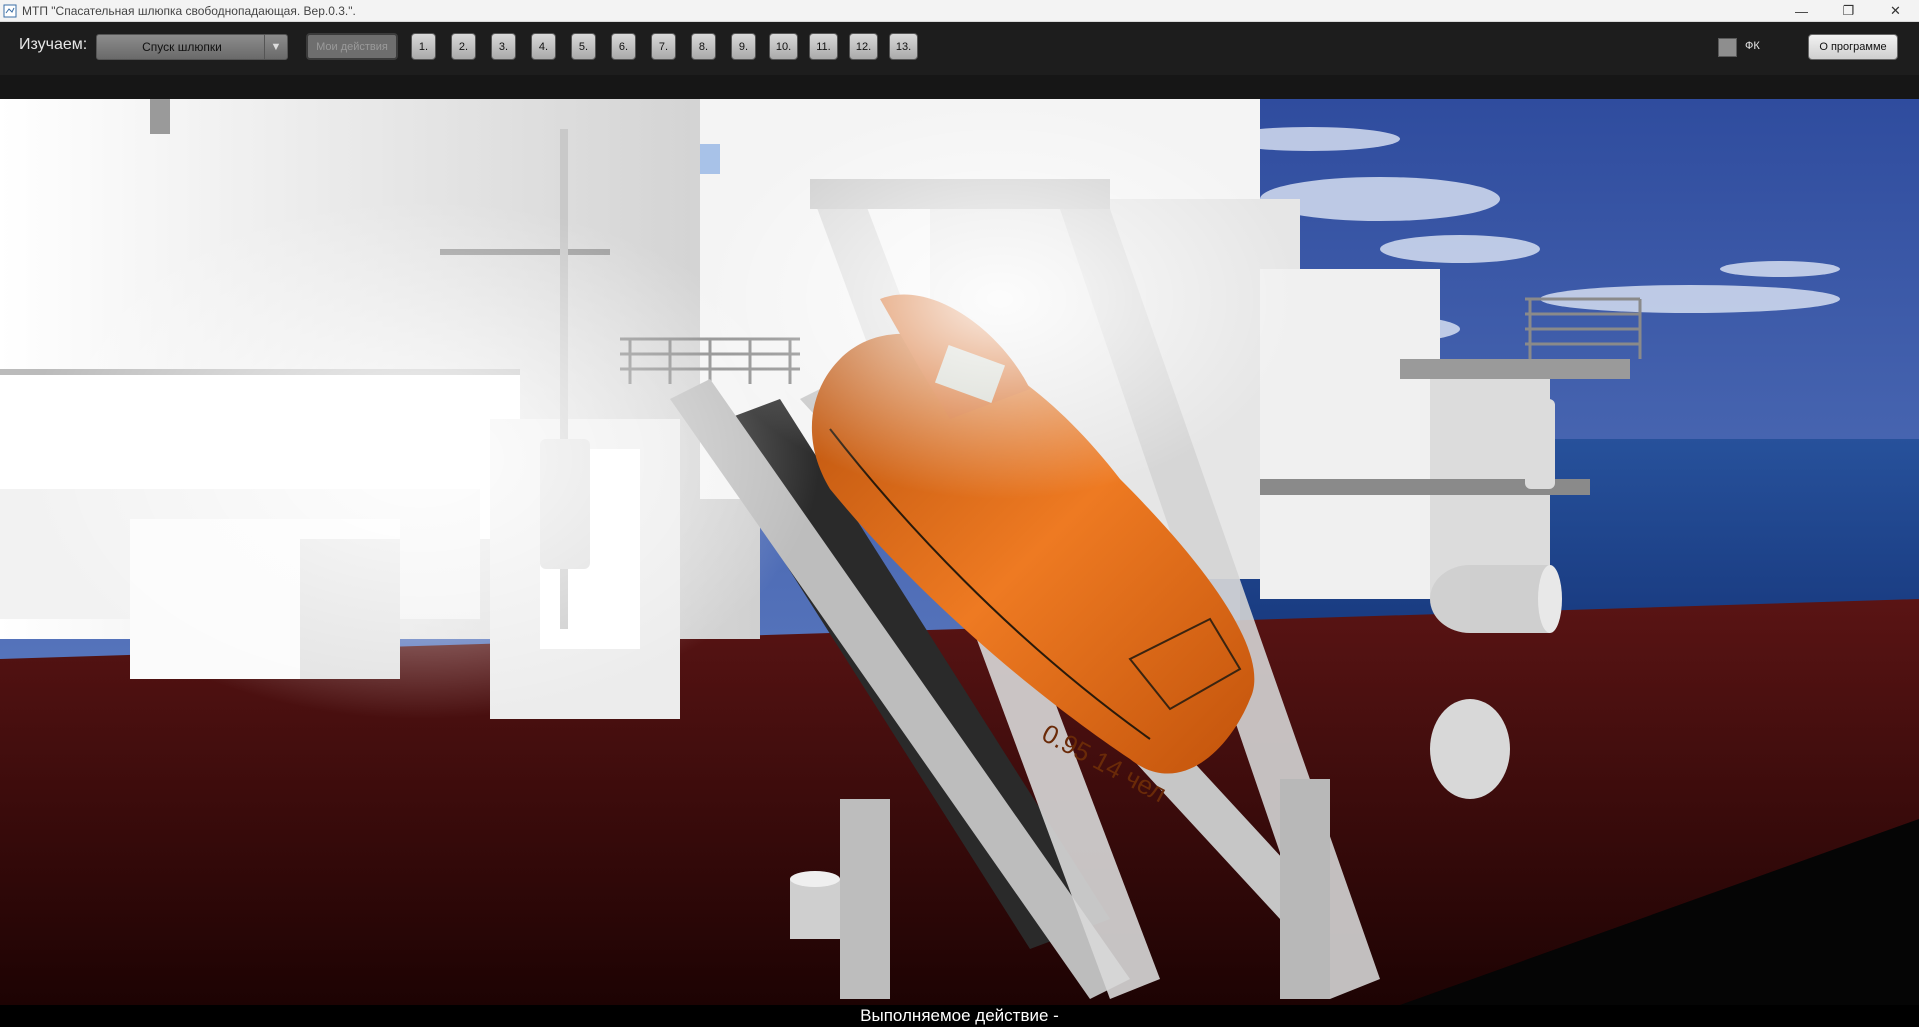 Image resolution: width=1919 pixels, height=1027 pixels. Describe the element at coordinates (863, 46) in the screenshot. I see `step-button-12: 12.` at that location.